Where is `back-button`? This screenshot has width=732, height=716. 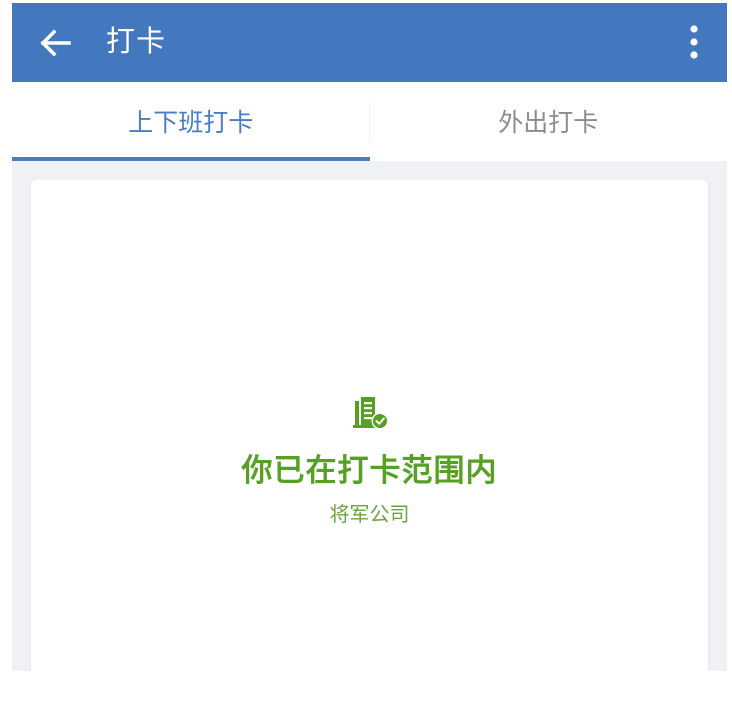 back-button is located at coordinates (55, 43).